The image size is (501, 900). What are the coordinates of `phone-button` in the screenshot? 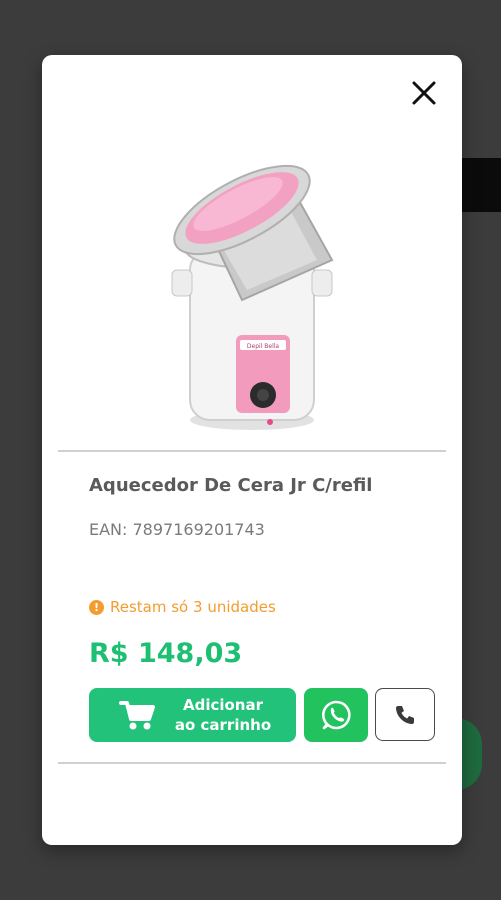 It's located at (405, 714).